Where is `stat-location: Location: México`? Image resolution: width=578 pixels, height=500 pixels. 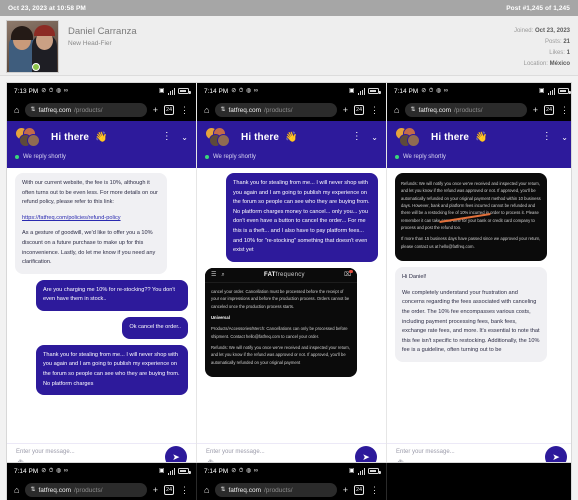 stat-location: Location: México is located at coordinates (542, 64).